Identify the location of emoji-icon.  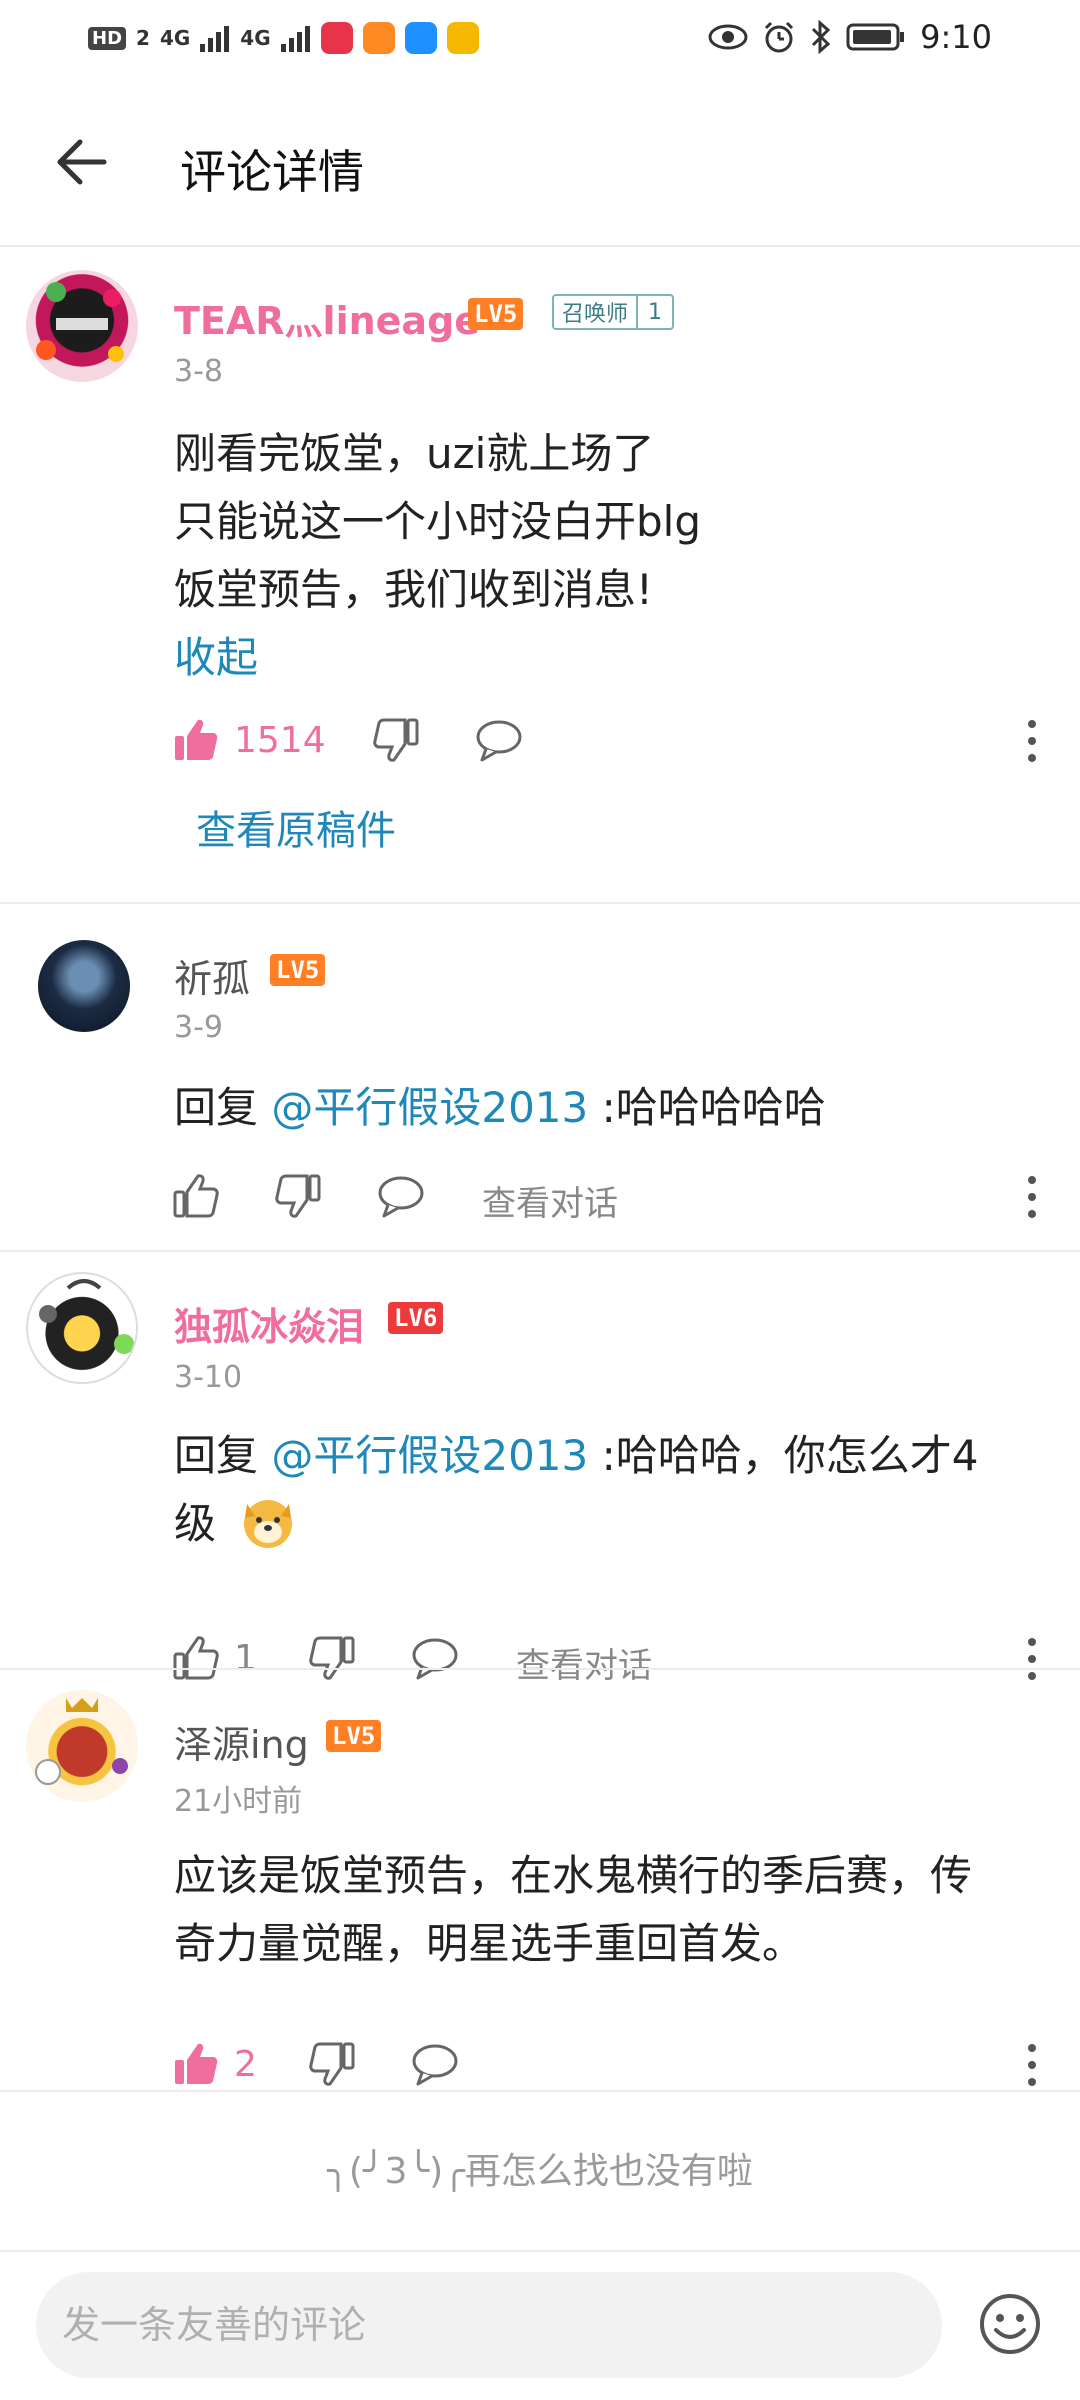
(1010, 2324).